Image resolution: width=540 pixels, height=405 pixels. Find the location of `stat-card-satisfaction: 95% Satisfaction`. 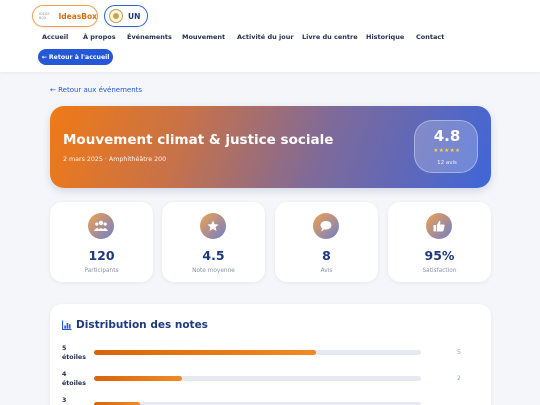

stat-card-satisfaction: 95% Satisfaction is located at coordinates (439, 242).